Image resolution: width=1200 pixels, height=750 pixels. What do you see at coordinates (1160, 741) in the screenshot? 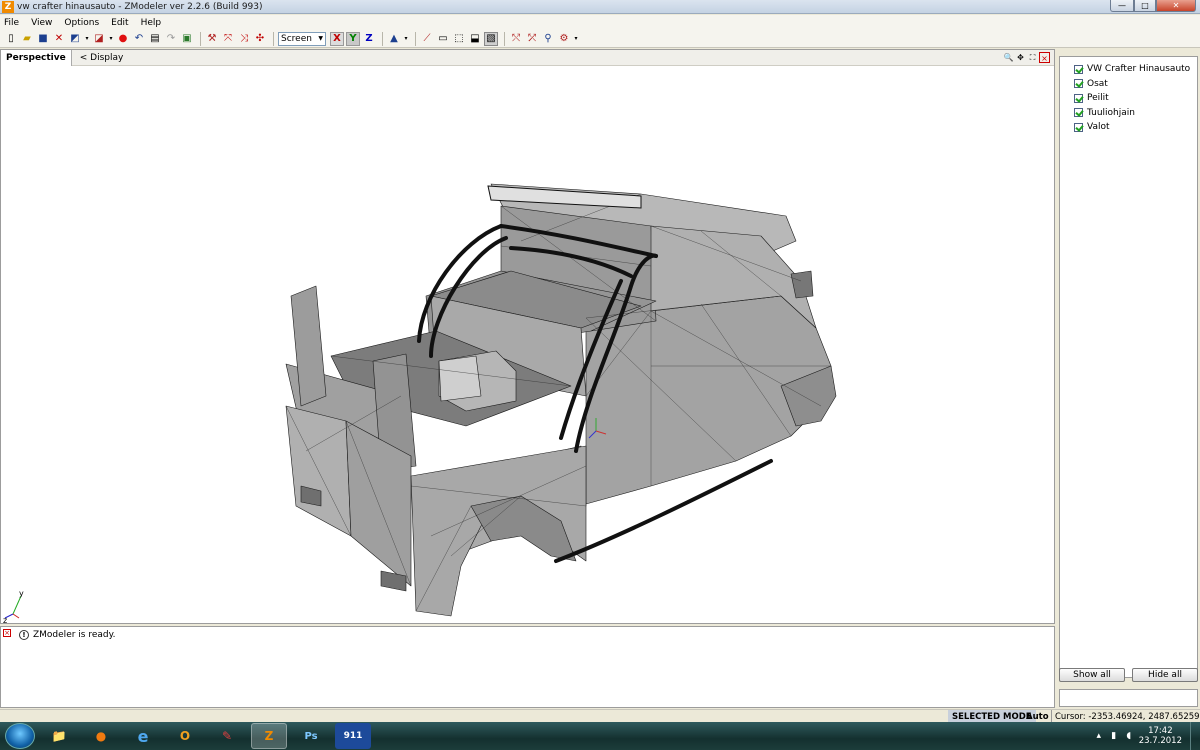
I see `clock-date: 23.7.2012` at bounding box center [1160, 741].